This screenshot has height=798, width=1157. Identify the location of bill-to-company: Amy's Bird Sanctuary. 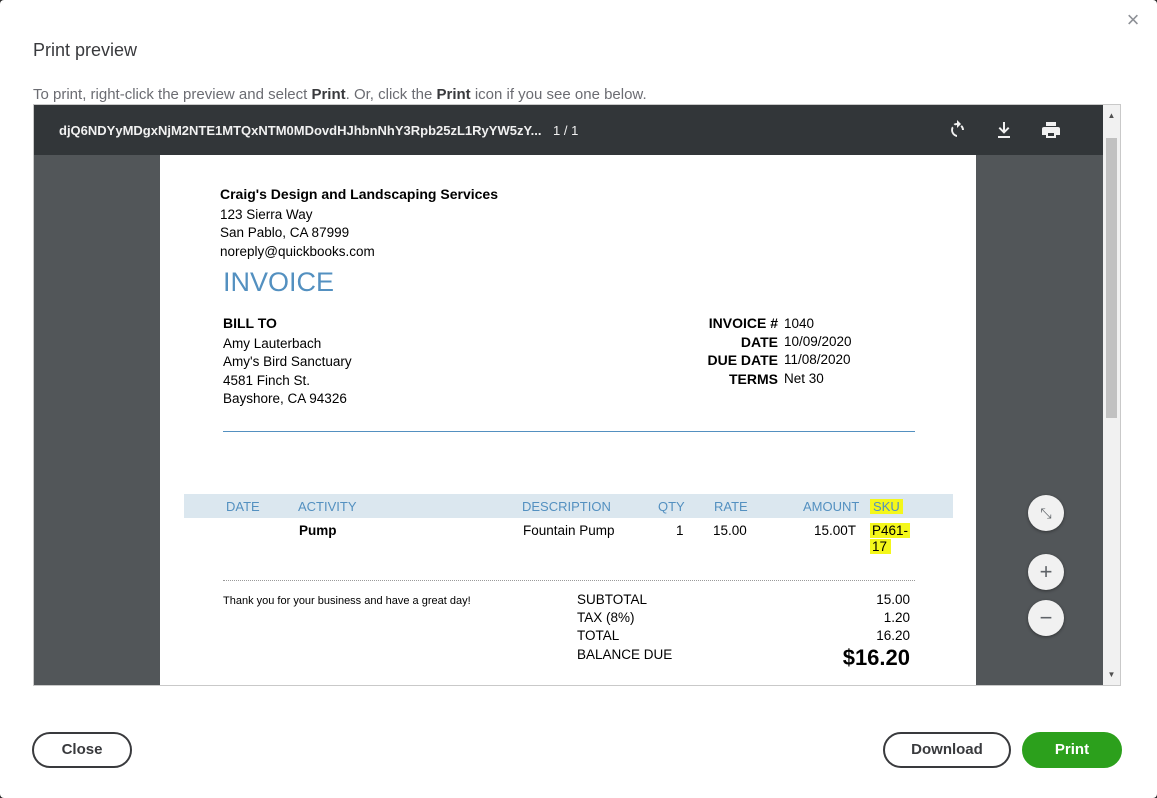
(287, 361).